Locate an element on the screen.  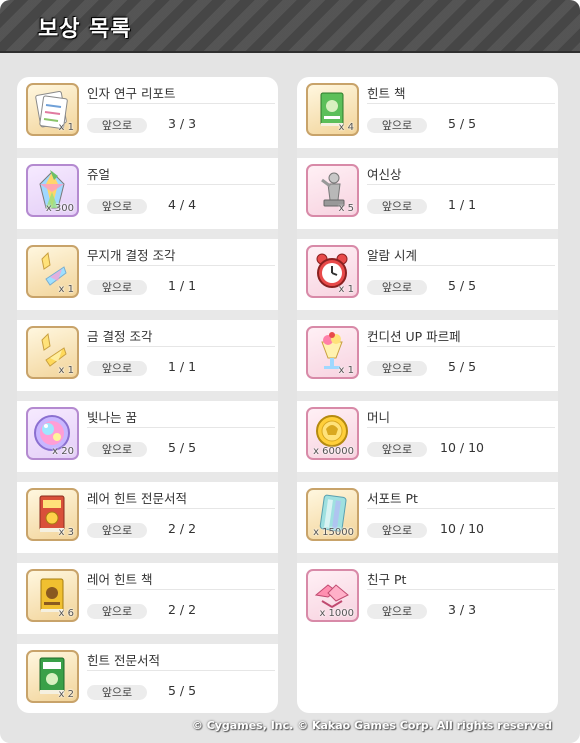
hint-book-icon: x 4 is located at coordinates (332, 109).